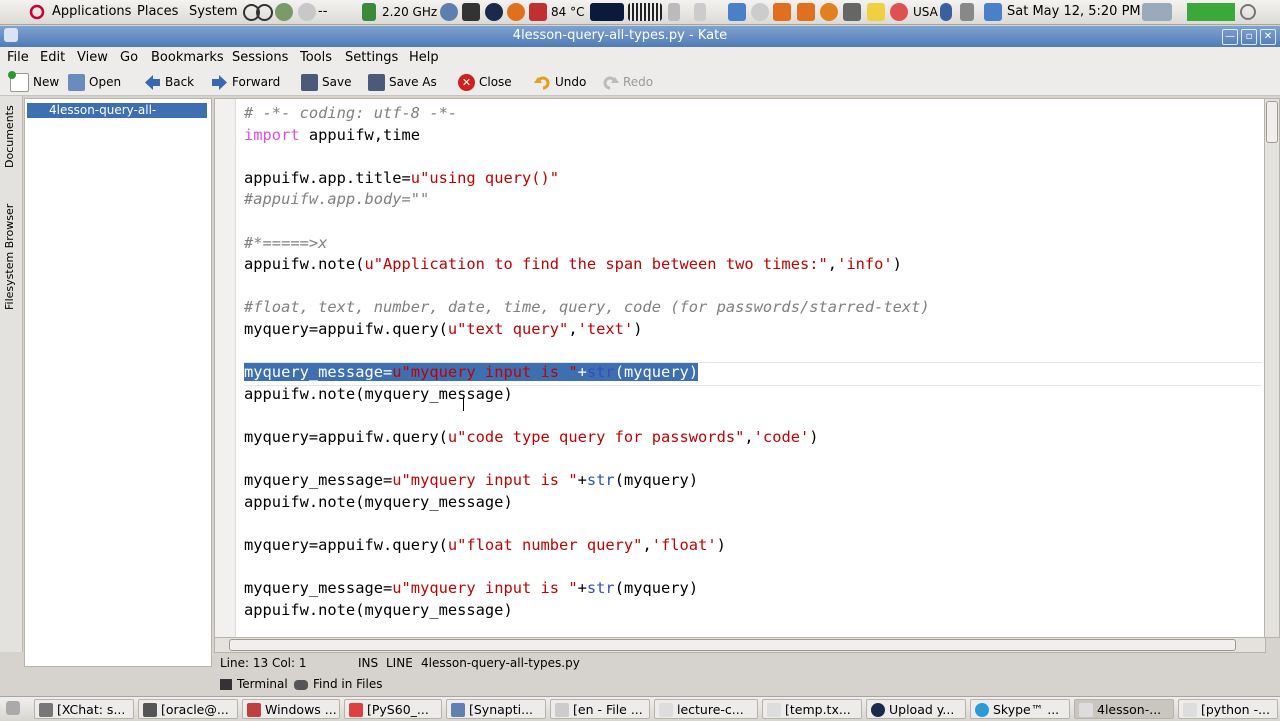 The height and width of the screenshot is (721, 1280). I want to click on window-titlebar: 4lesson-query-all-types.py - Kate — ▫ ✕, so click(640, 36).